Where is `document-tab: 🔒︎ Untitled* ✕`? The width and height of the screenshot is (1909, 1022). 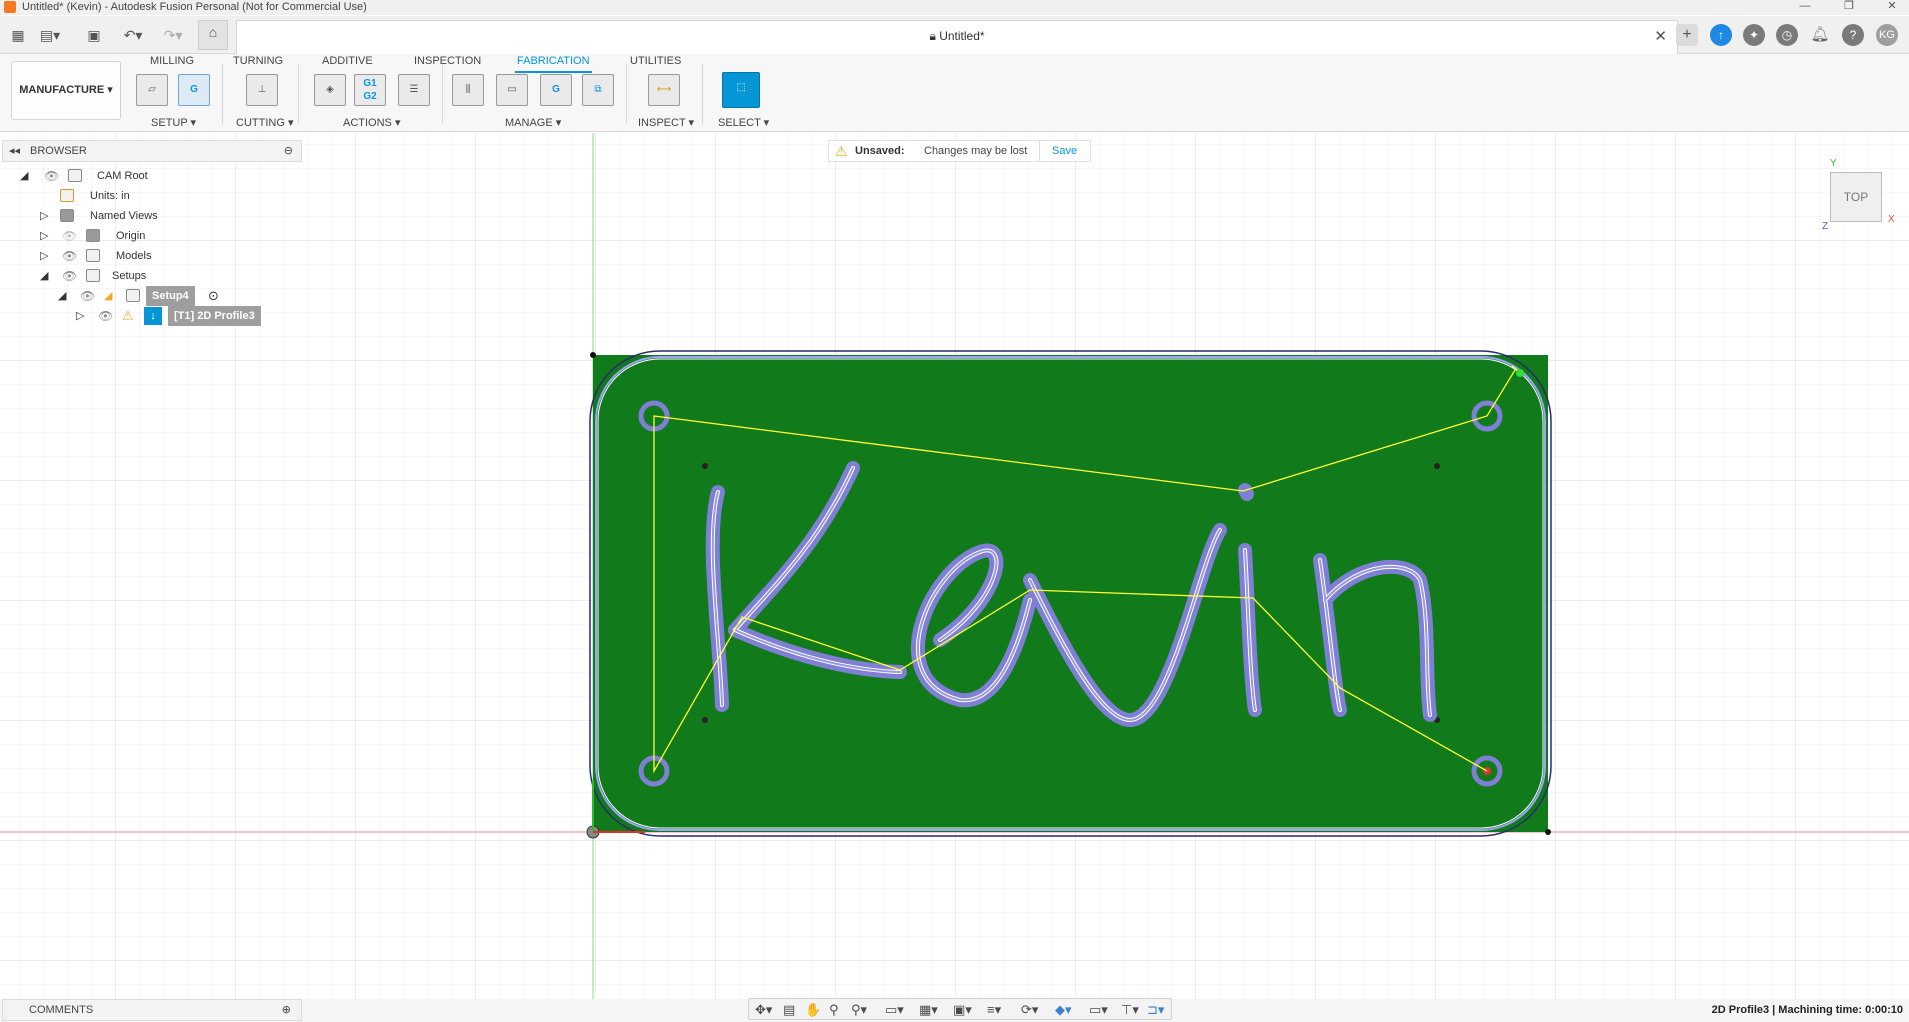 document-tab: 🔒︎ Untitled* ✕ is located at coordinates (957, 37).